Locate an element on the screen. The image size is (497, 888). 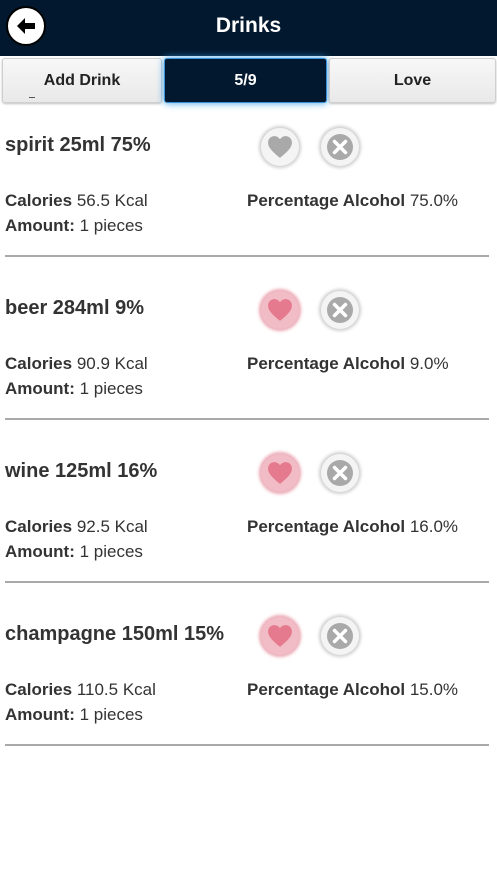
alcohol-row: Percentage Alcohol 9.0% is located at coordinates (348, 364).